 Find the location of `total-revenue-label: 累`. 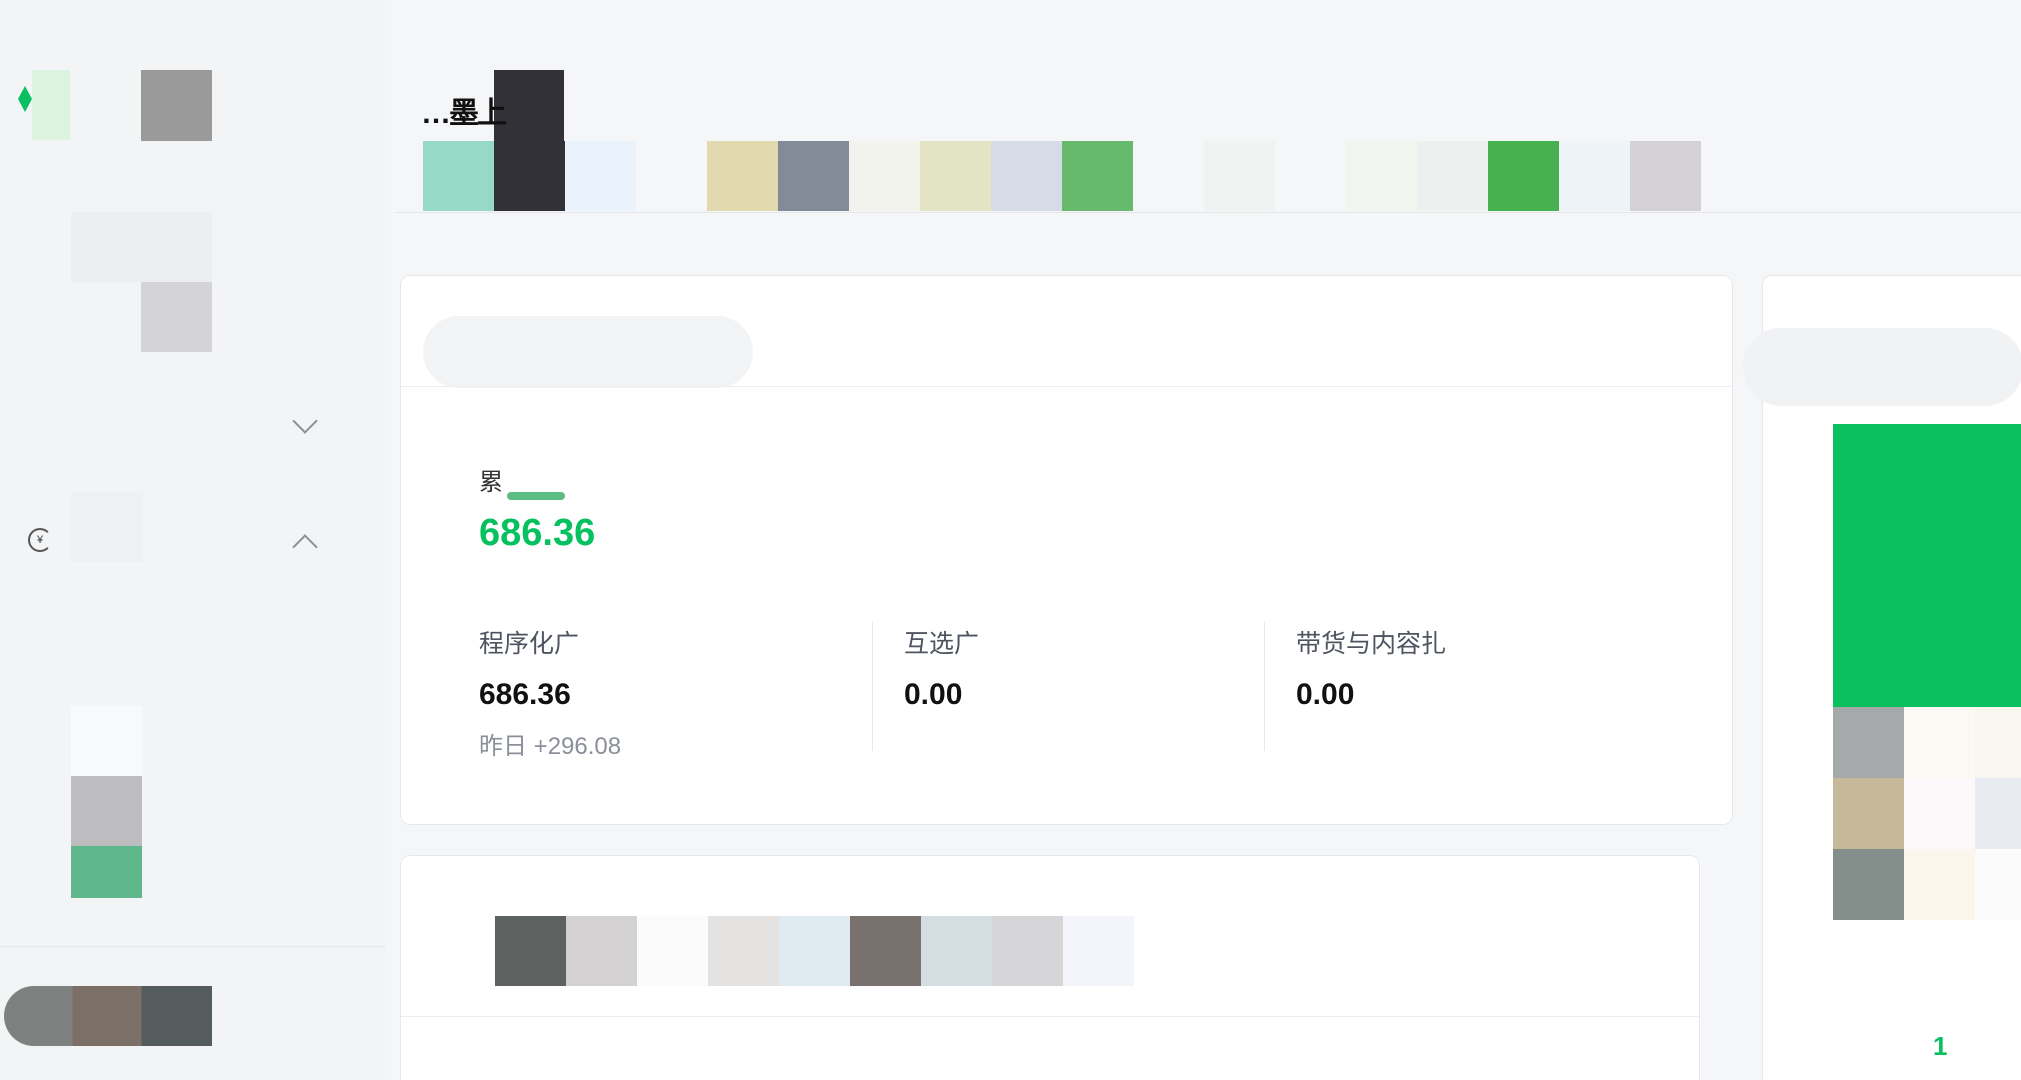

total-revenue-label: 累 is located at coordinates (491, 482).